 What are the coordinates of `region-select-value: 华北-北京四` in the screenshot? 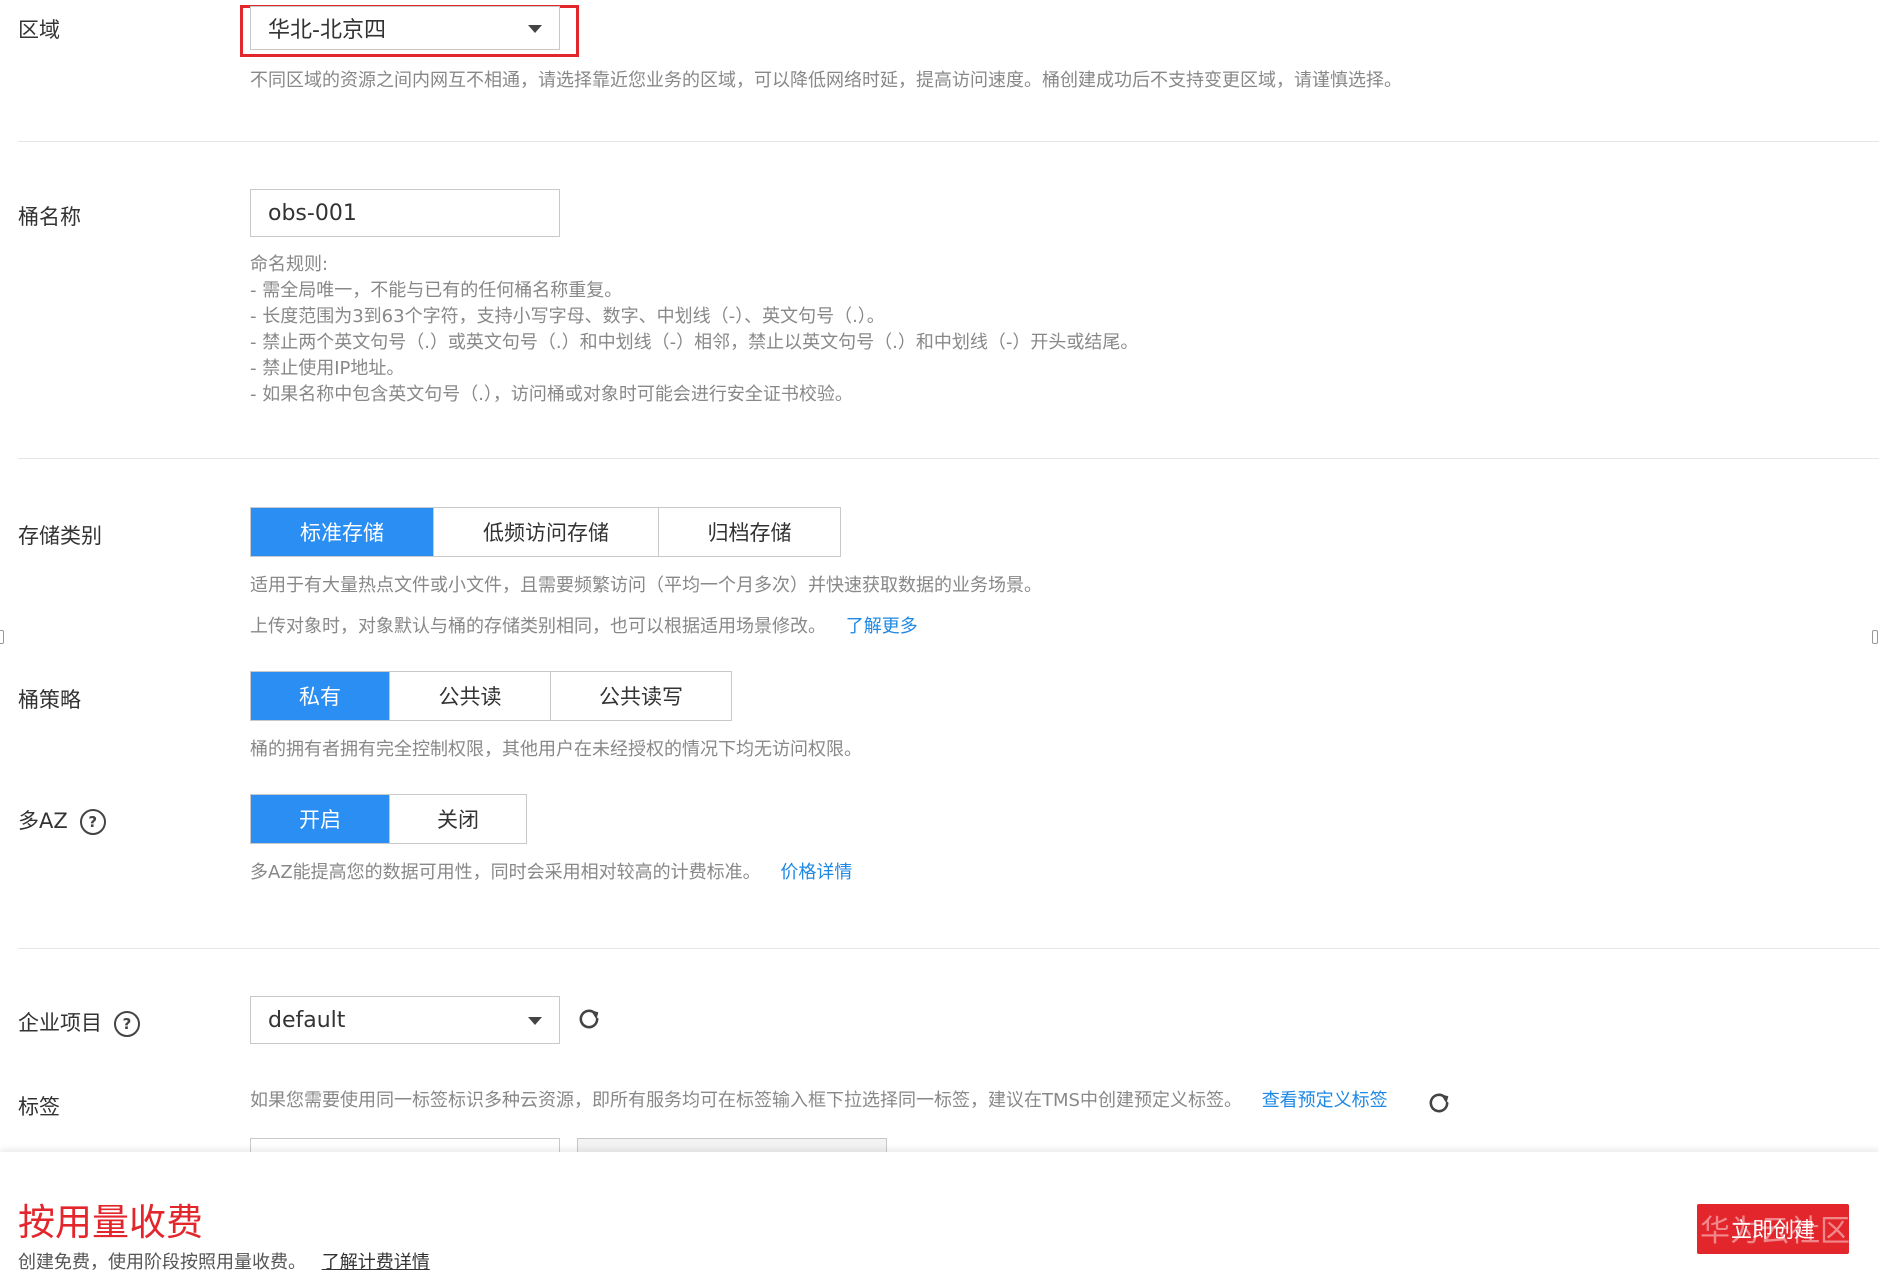 It's located at (327, 30).